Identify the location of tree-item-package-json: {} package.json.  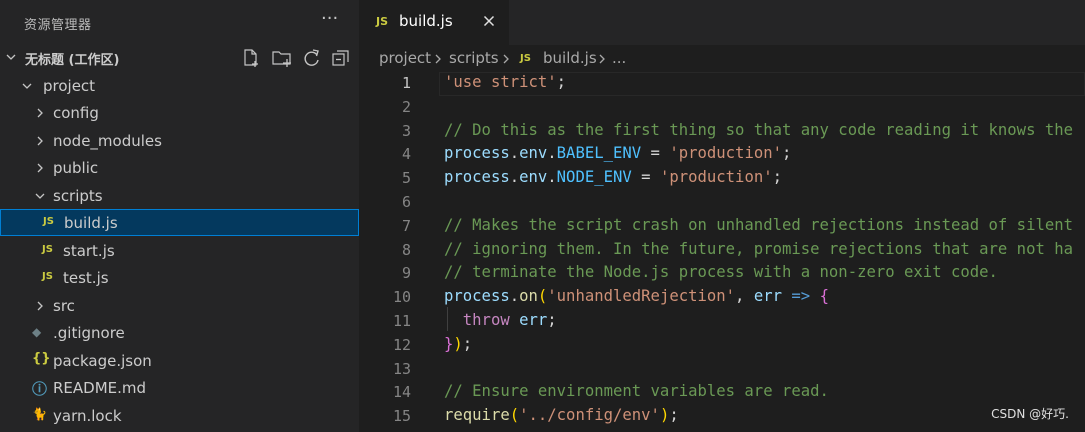
(179, 361).